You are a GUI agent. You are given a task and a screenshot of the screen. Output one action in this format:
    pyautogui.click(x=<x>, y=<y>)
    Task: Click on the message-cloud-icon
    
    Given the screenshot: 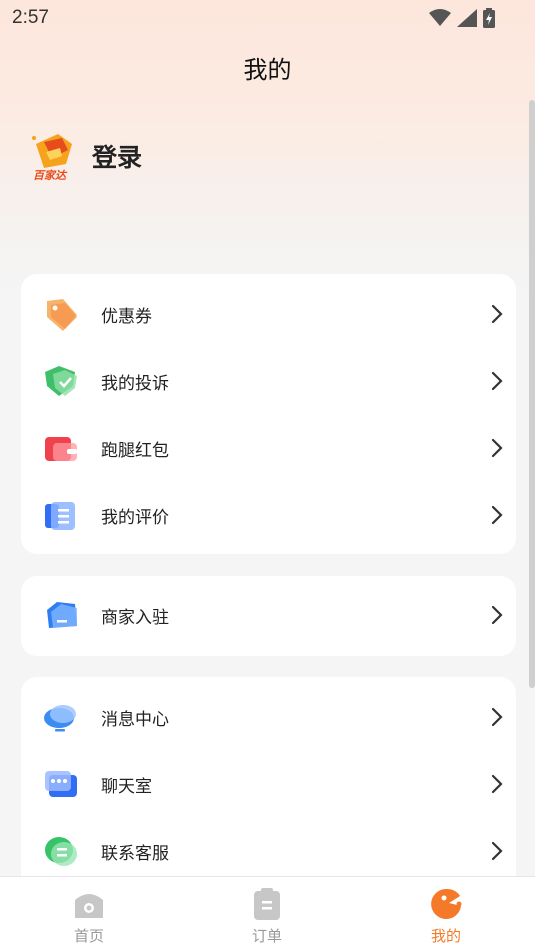 What is the action you would take?
    pyautogui.click(x=60, y=718)
    